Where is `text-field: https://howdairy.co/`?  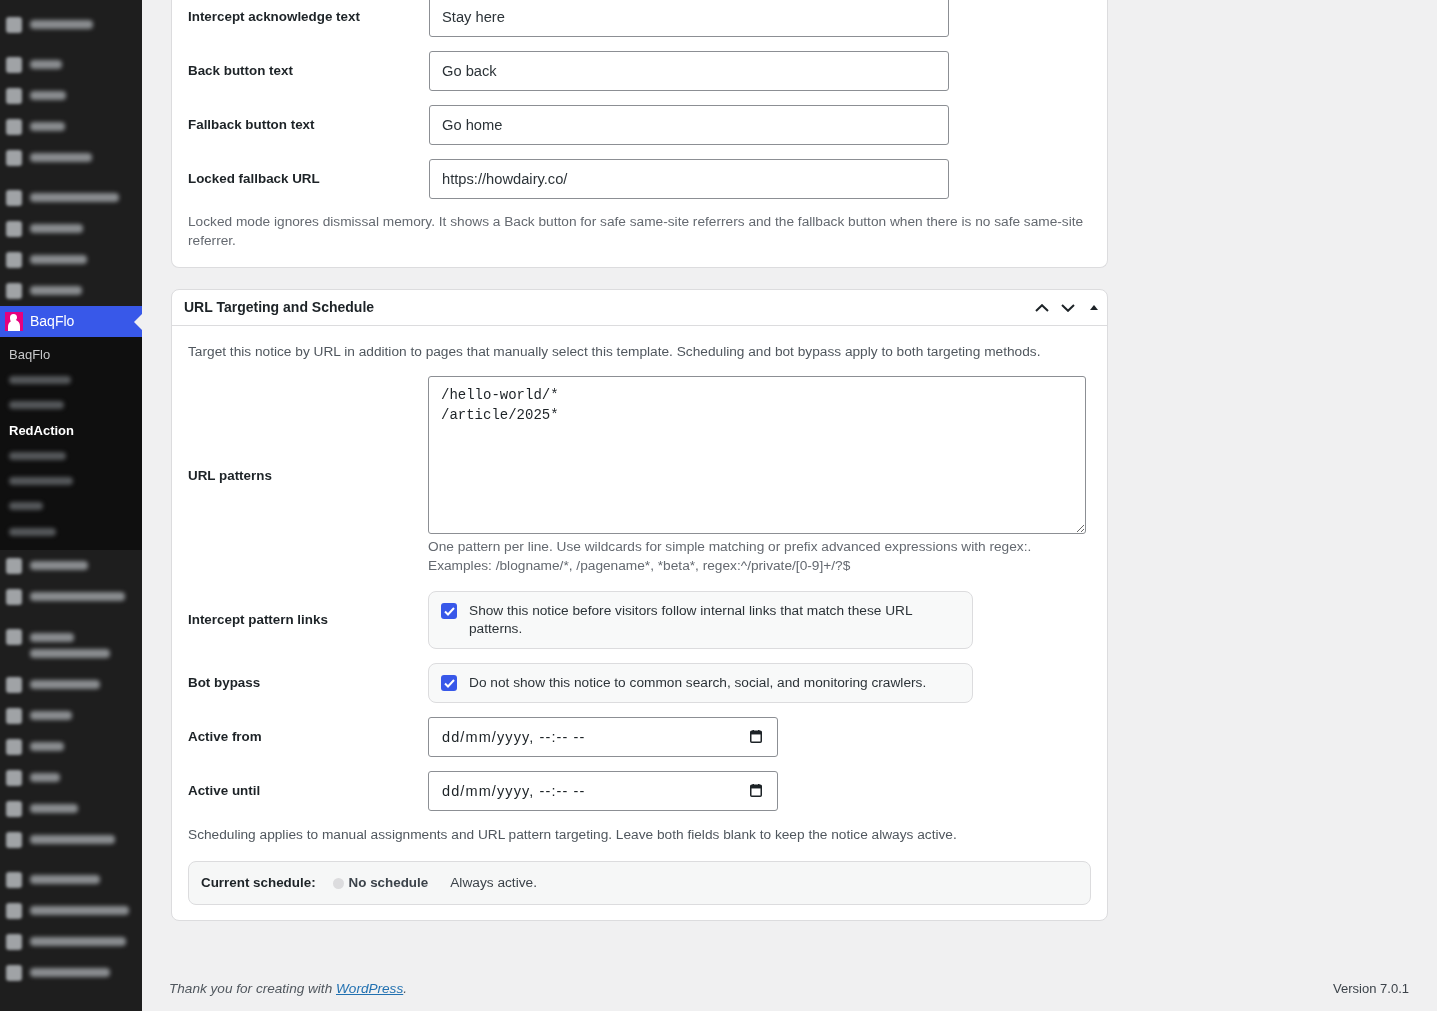 text-field: https://howdairy.co/ is located at coordinates (689, 179).